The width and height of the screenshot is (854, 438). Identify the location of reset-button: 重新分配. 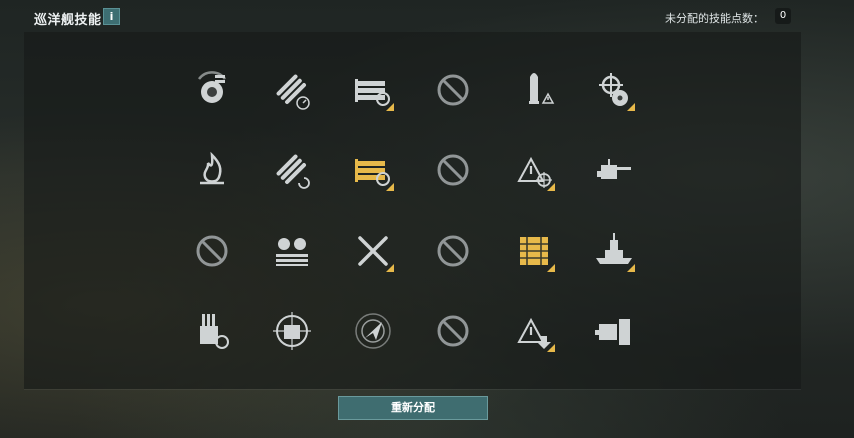
(413, 408).